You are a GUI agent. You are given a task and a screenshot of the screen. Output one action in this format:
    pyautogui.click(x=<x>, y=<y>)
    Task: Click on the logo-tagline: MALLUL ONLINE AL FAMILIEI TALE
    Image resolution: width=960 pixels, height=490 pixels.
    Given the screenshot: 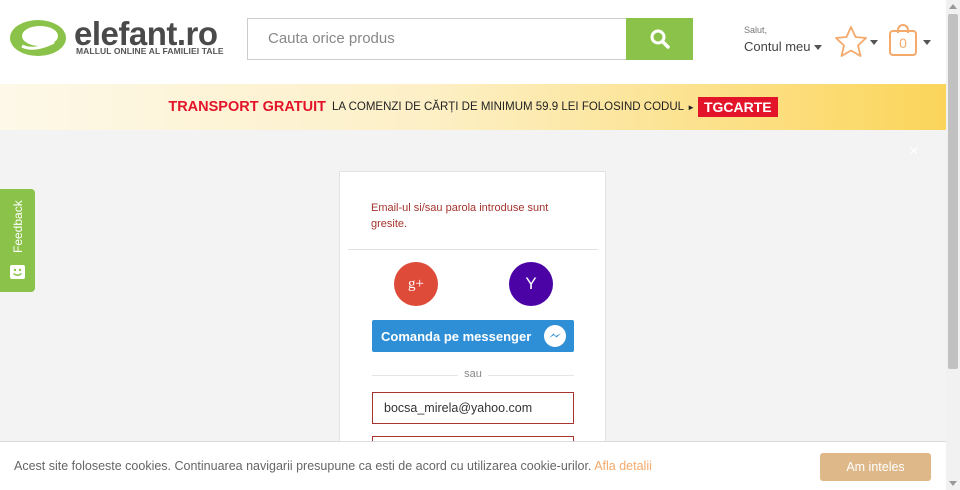 What is the action you would take?
    pyautogui.click(x=150, y=51)
    